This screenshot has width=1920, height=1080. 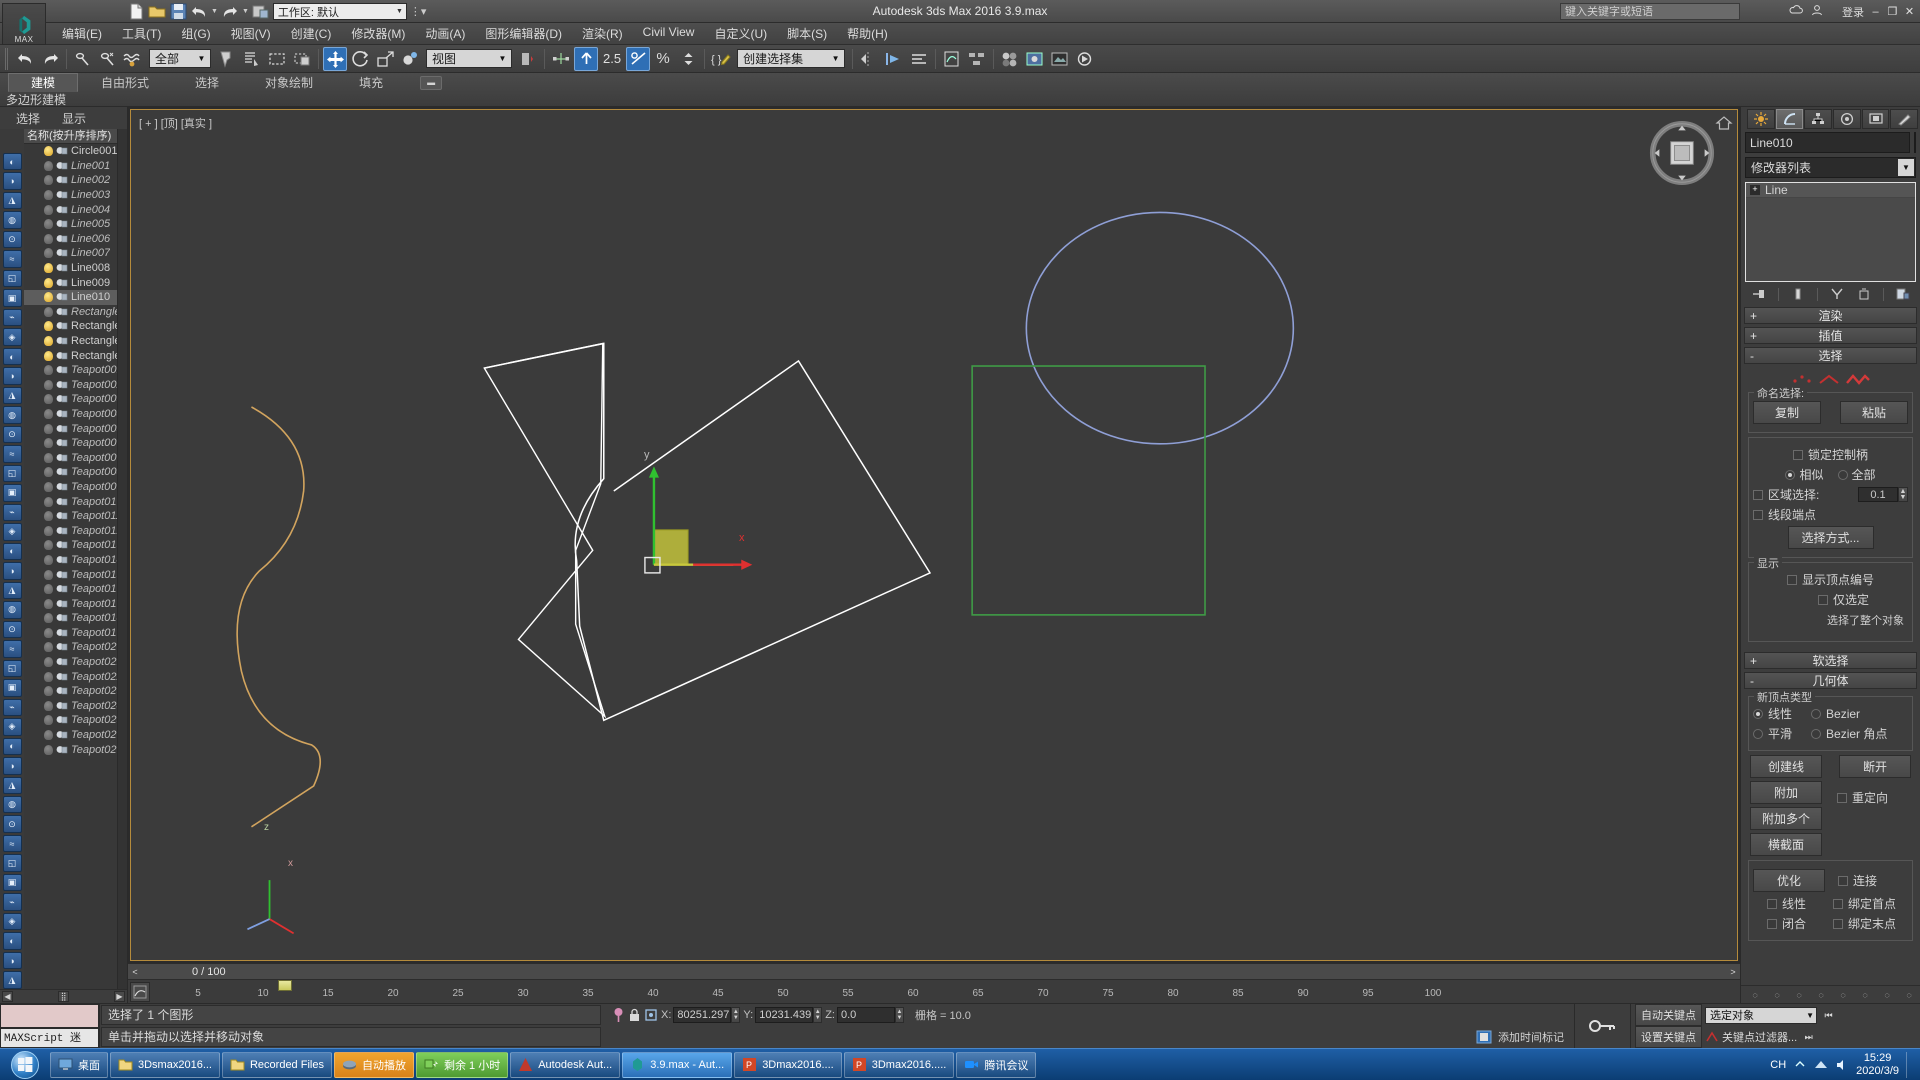 I want to click on explorer-row-34: Teapot020, so click(x=70, y=647).